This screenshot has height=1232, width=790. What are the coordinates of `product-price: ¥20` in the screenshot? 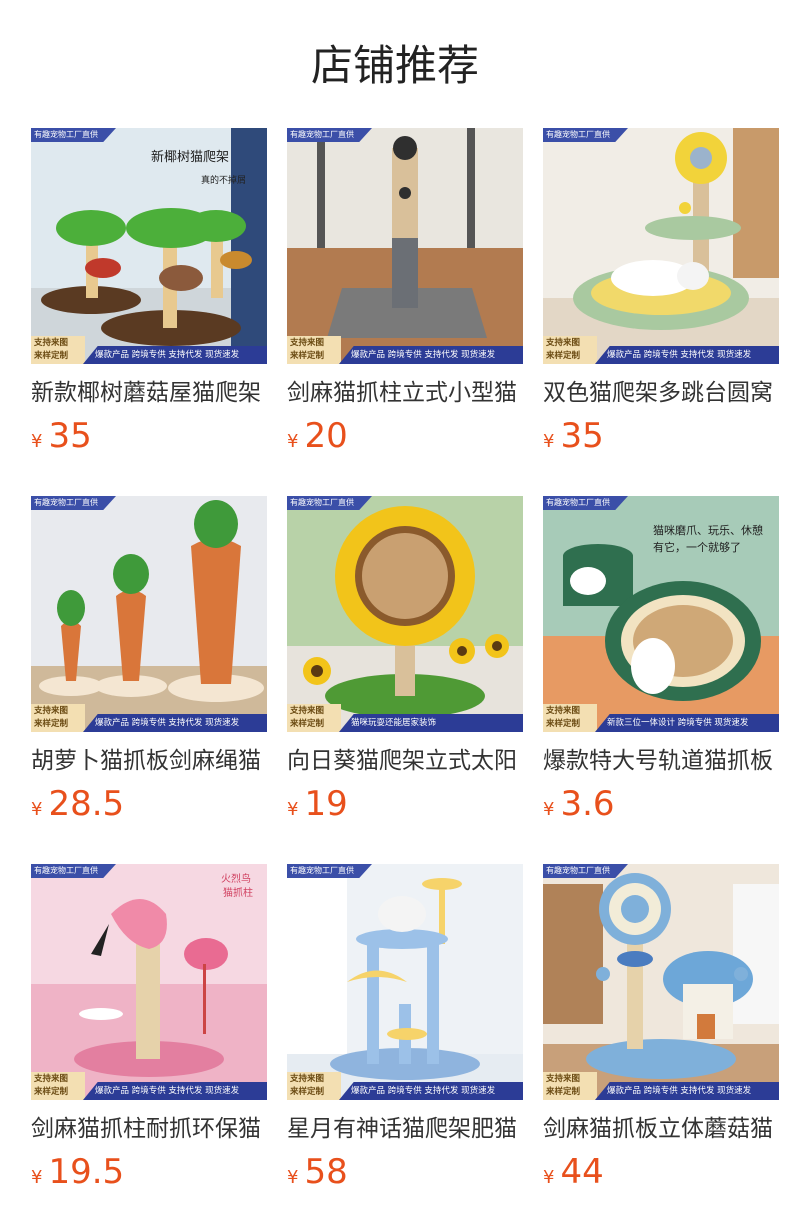 It's located at (405, 436).